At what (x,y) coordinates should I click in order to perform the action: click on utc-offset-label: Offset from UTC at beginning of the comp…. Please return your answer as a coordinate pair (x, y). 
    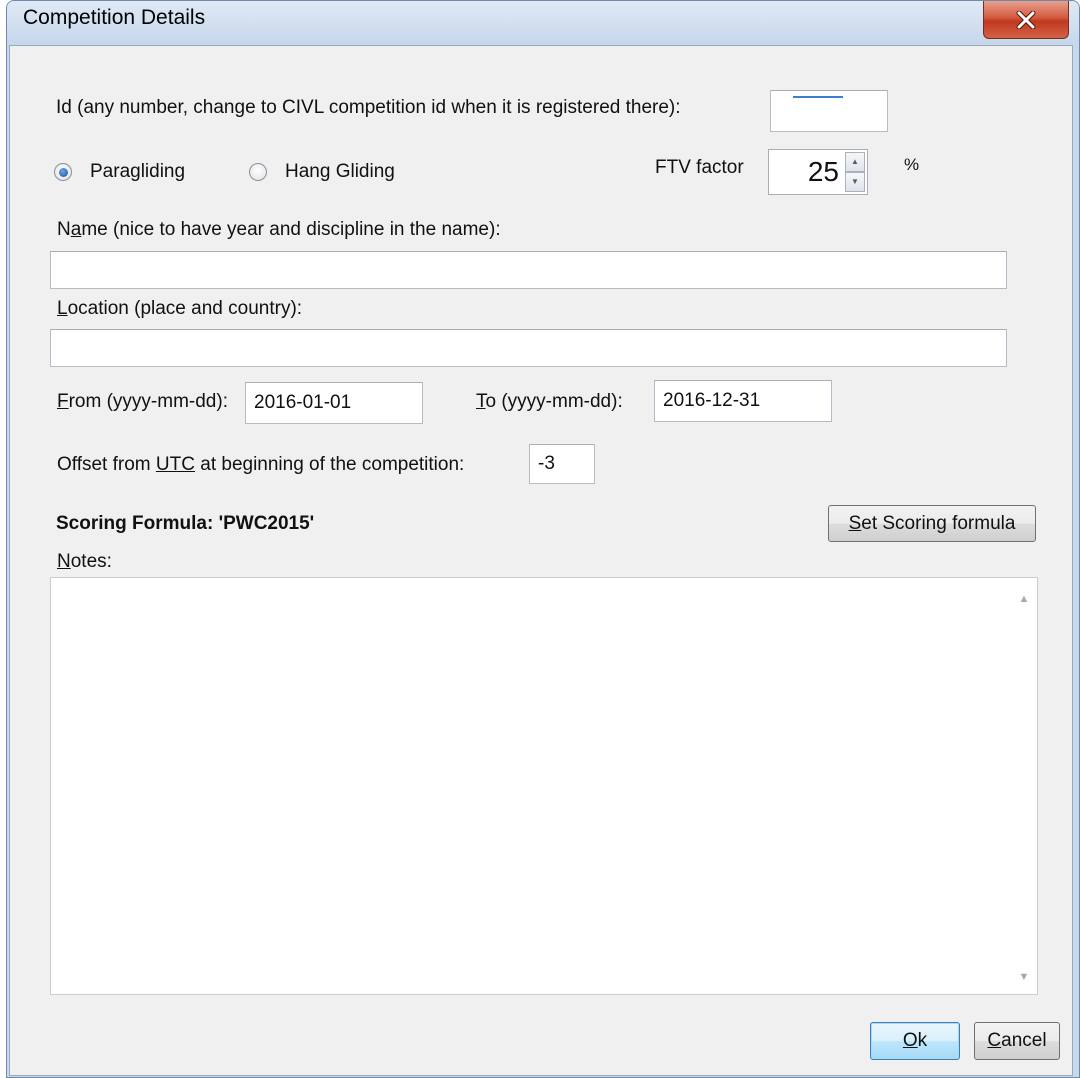
    Looking at the image, I should click on (261, 464).